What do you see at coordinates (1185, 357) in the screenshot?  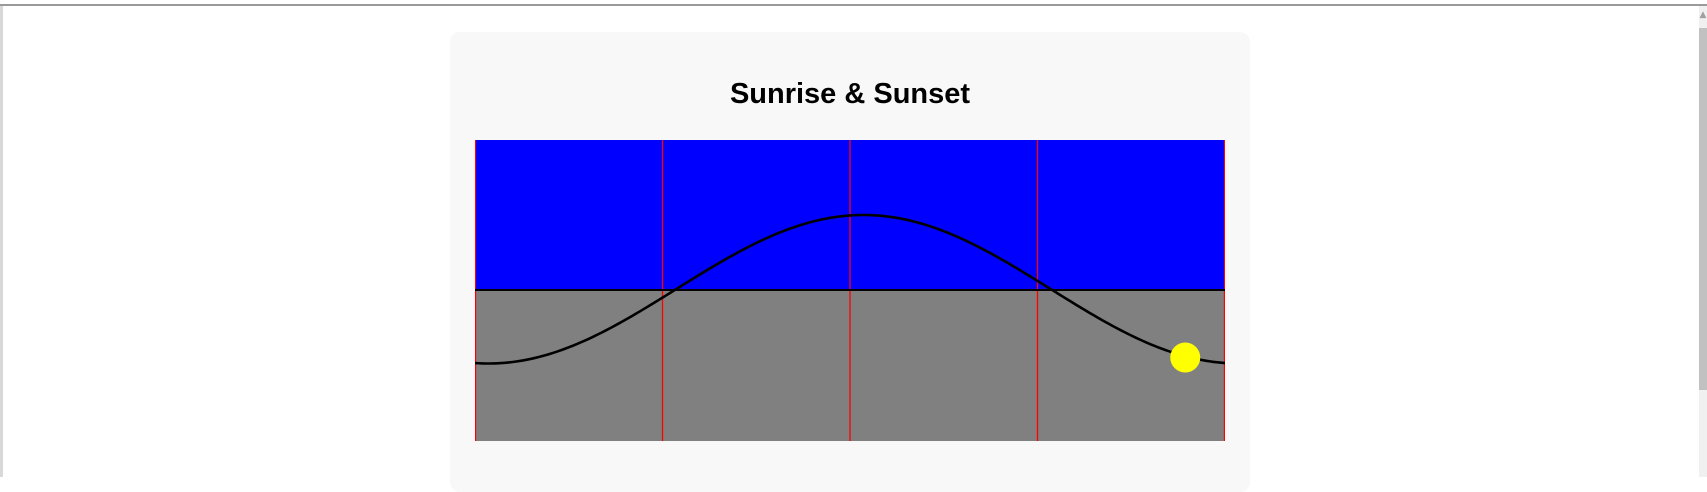 I see `sun-icon` at bounding box center [1185, 357].